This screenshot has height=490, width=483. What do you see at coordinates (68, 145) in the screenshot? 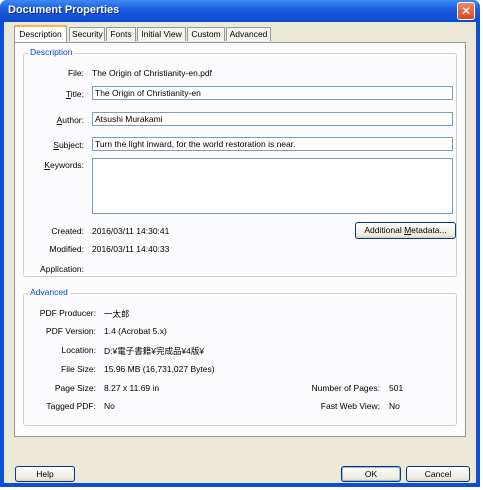
I see `subject-label: Subject:` at bounding box center [68, 145].